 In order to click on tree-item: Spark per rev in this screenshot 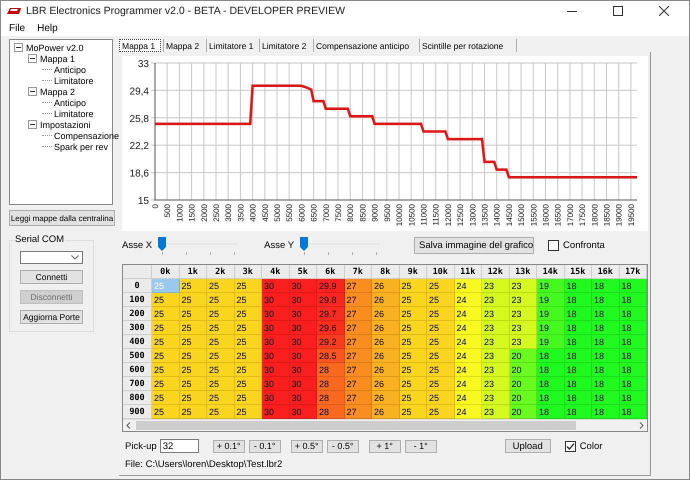, I will do `click(81, 147)`.